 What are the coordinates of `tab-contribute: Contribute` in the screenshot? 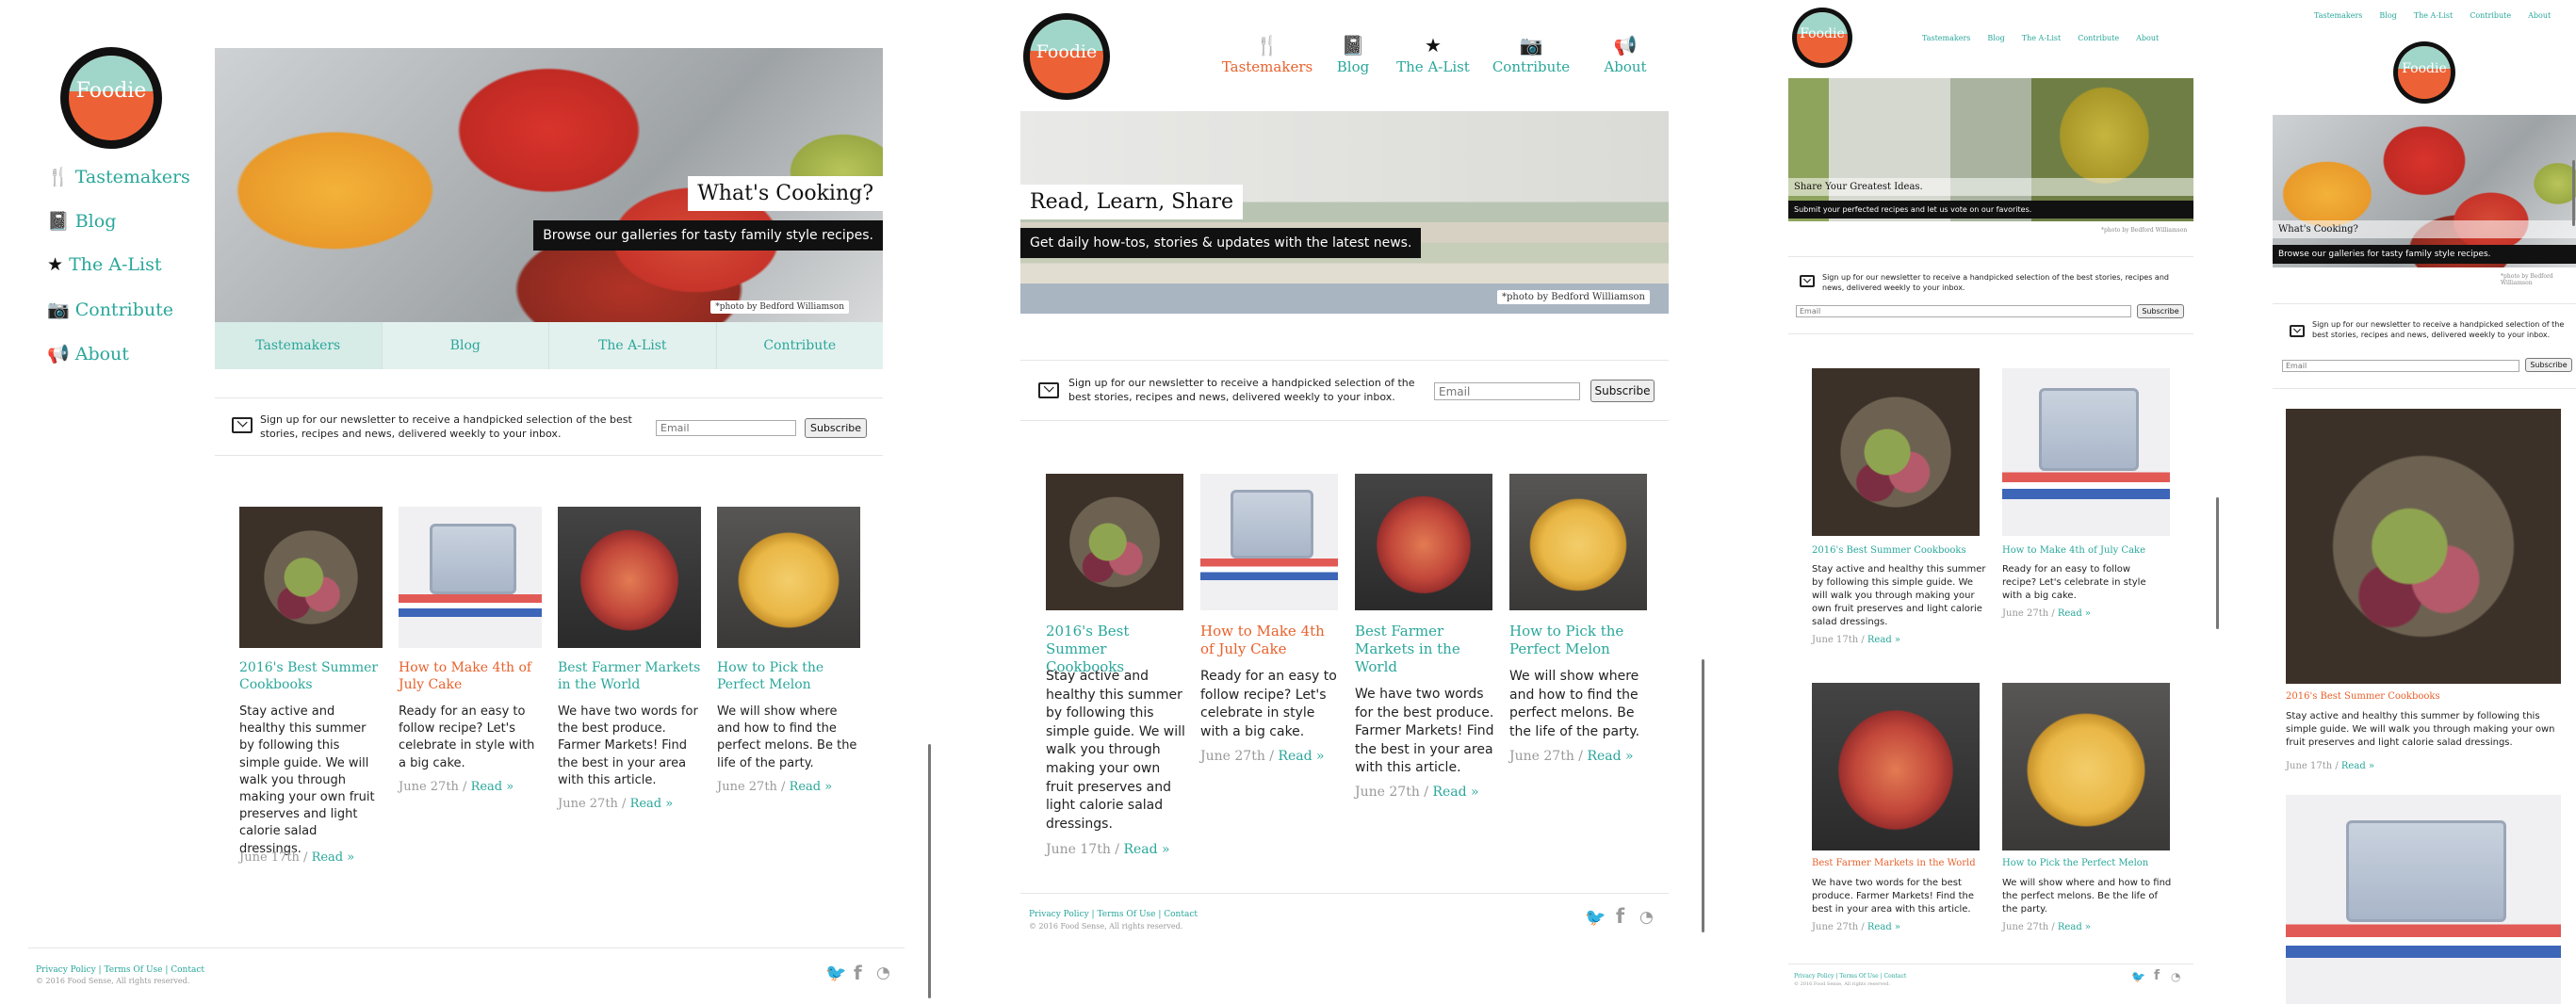 It's located at (800, 345).